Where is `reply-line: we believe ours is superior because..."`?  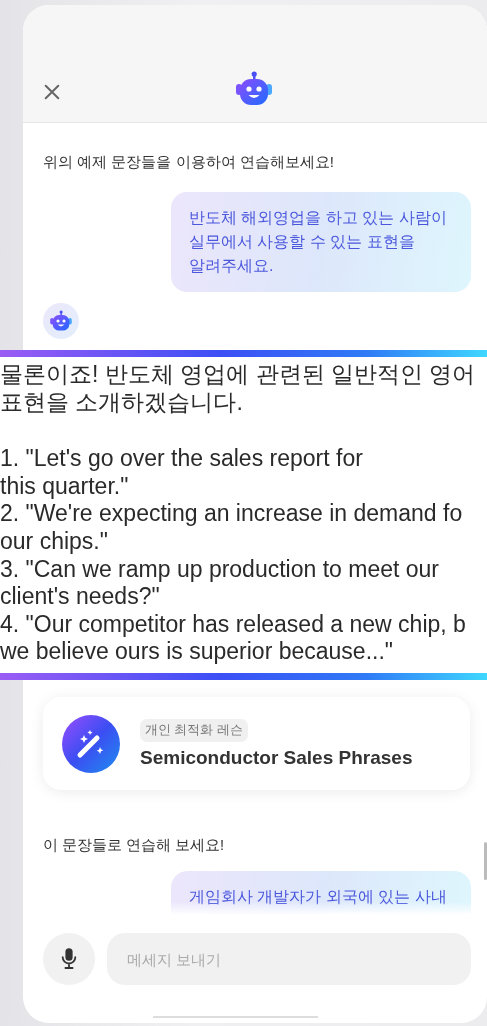
reply-line: we believe ours is superior because..." is located at coordinates (197, 652).